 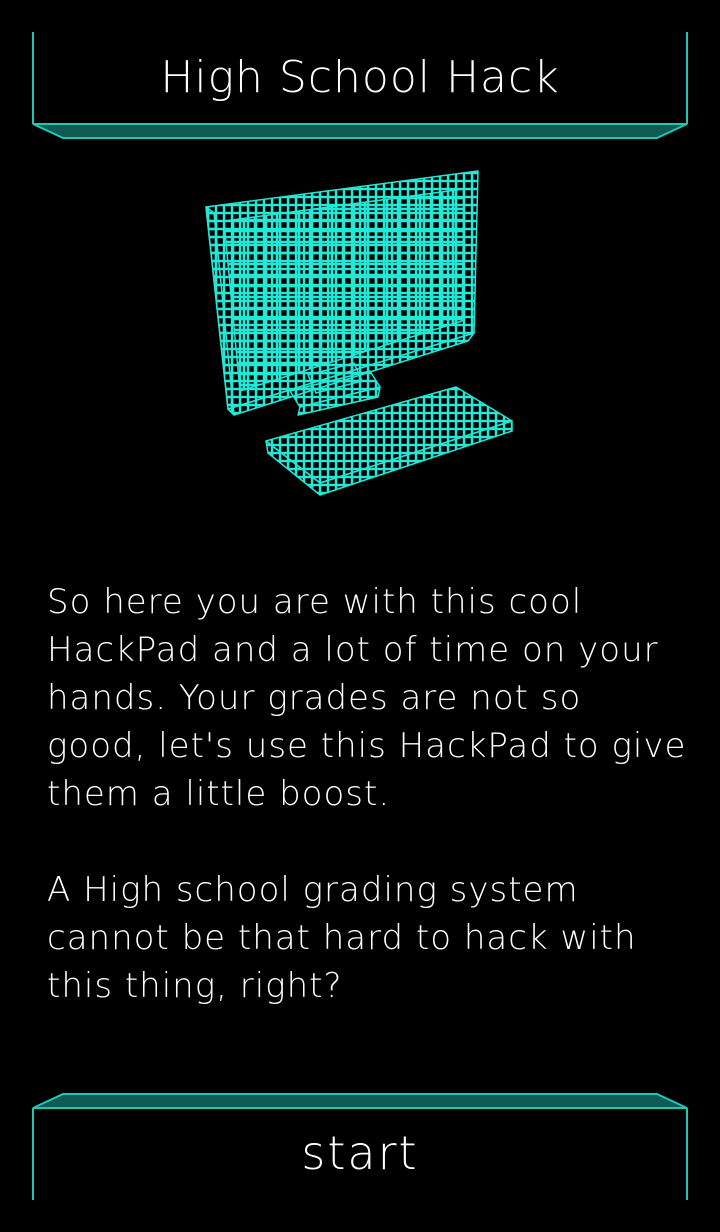 What do you see at coordinates (360, 1153) in the screenshot?
I see `start-button-label: start` at bounding box center [360, 1153].